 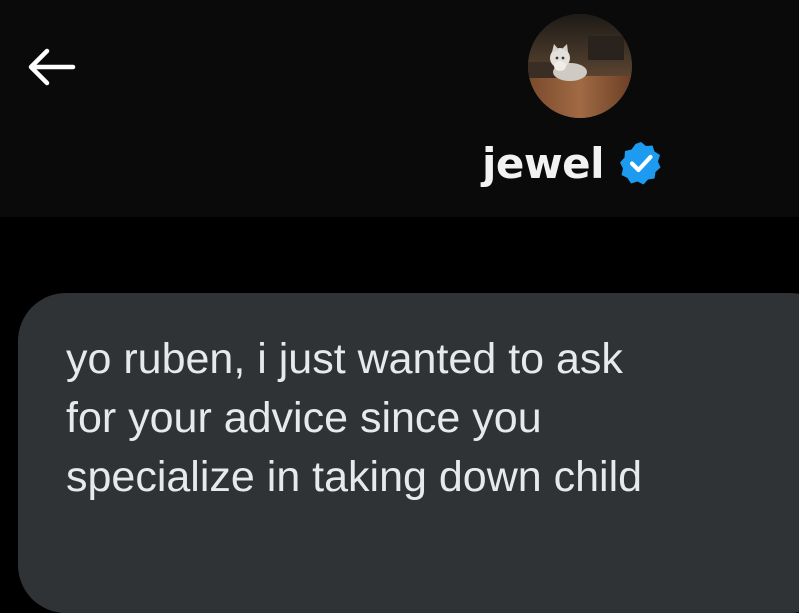 I want to click on verified-badge-icon, so click(x=640, y=163).